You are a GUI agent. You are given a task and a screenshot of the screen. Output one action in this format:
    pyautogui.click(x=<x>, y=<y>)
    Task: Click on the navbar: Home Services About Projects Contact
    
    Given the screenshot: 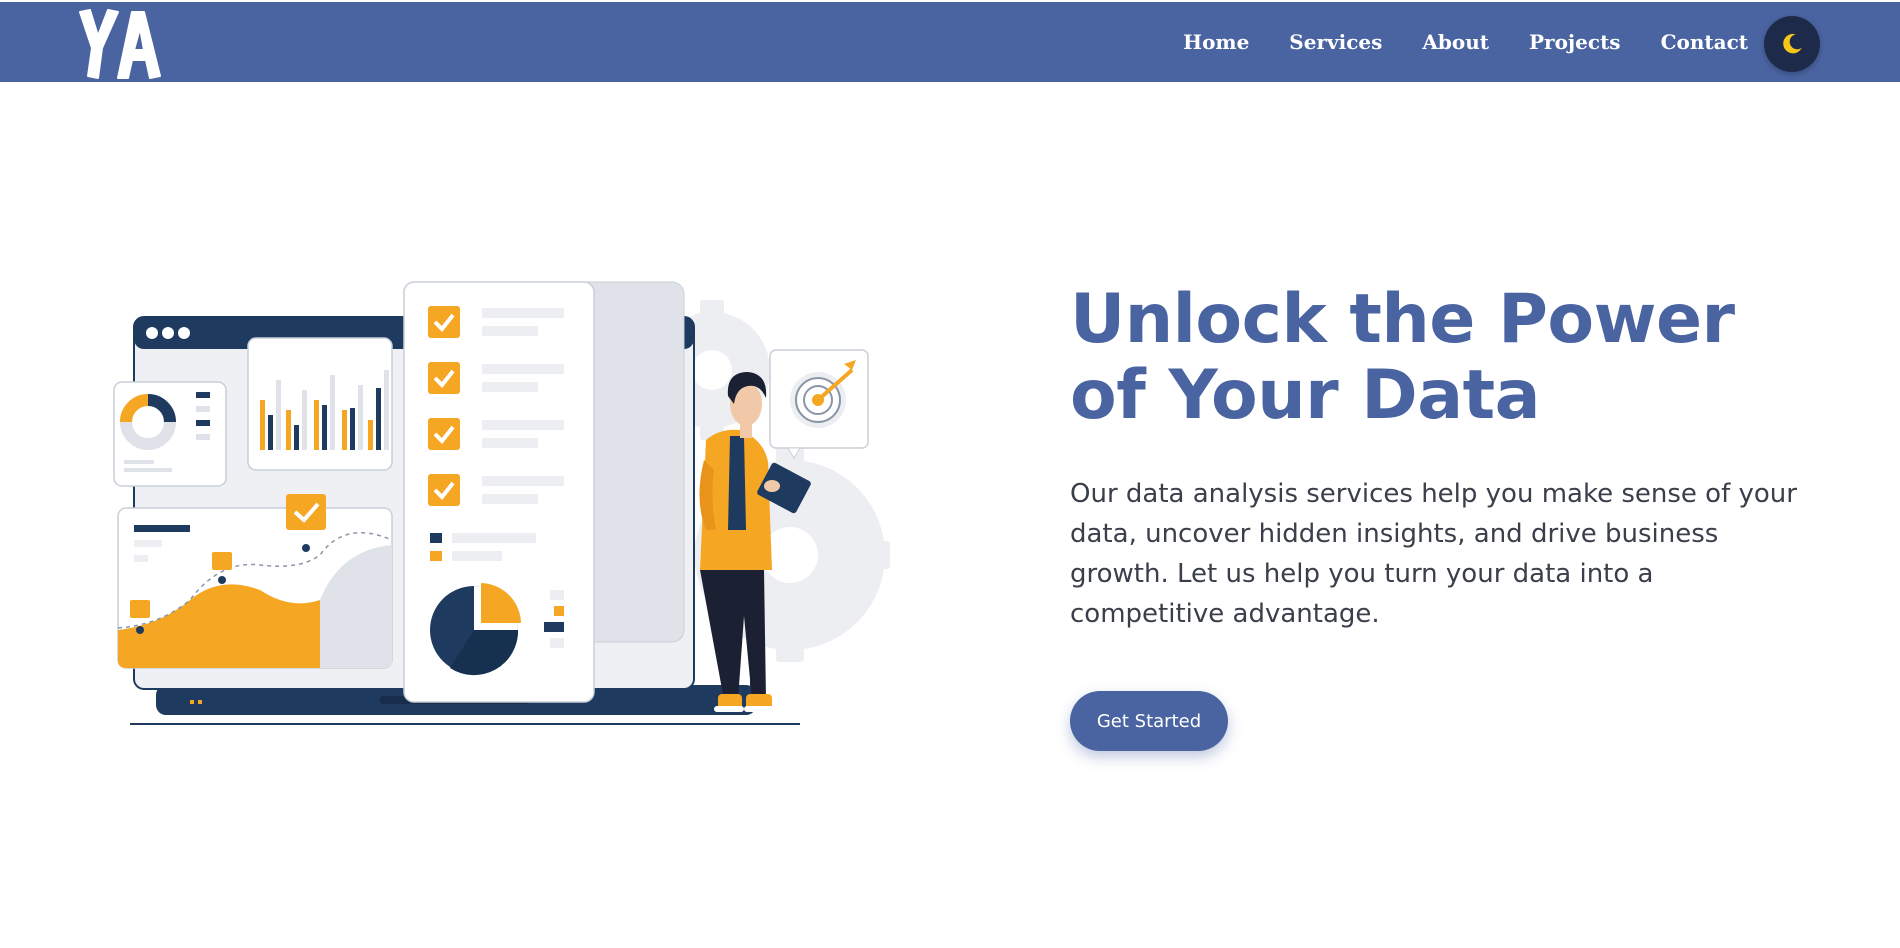 What is the action you would take?
    pyautogui.click(x=950, y=42)
    